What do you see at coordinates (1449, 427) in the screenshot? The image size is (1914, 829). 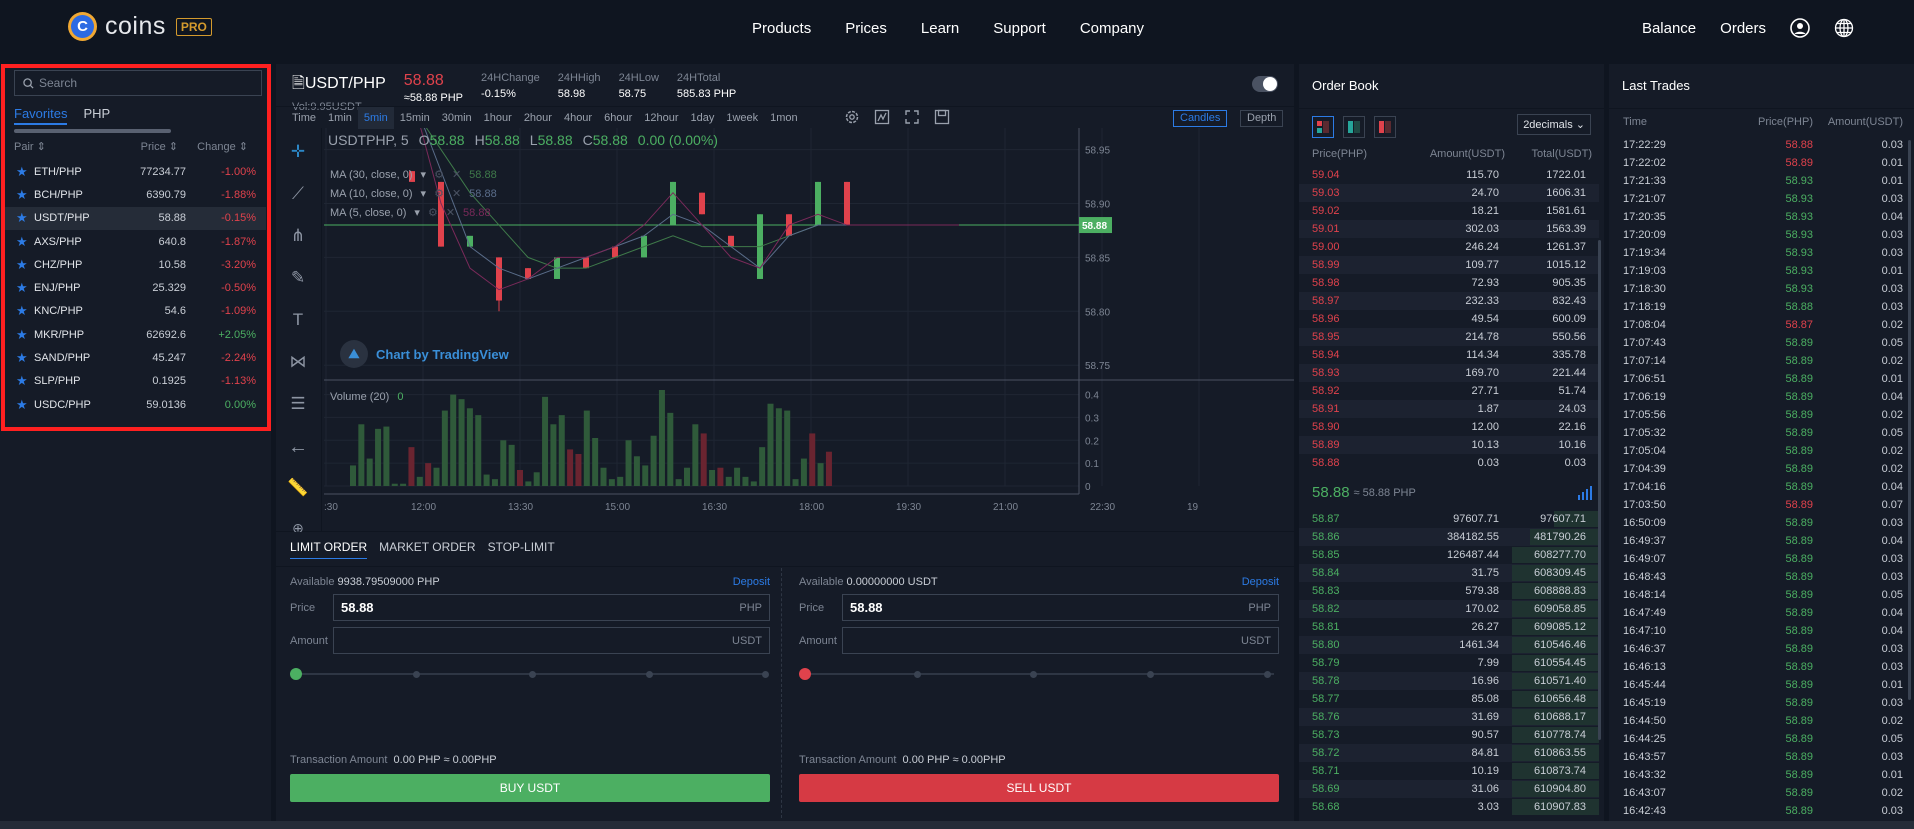 I see `ask-row: 58.90 12.00 22.16` at bounding box center [1449, 427].